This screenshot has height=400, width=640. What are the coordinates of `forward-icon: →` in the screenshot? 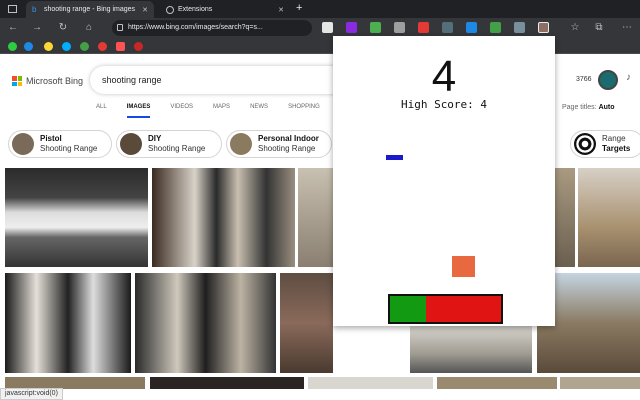 It's located at (37, 28).